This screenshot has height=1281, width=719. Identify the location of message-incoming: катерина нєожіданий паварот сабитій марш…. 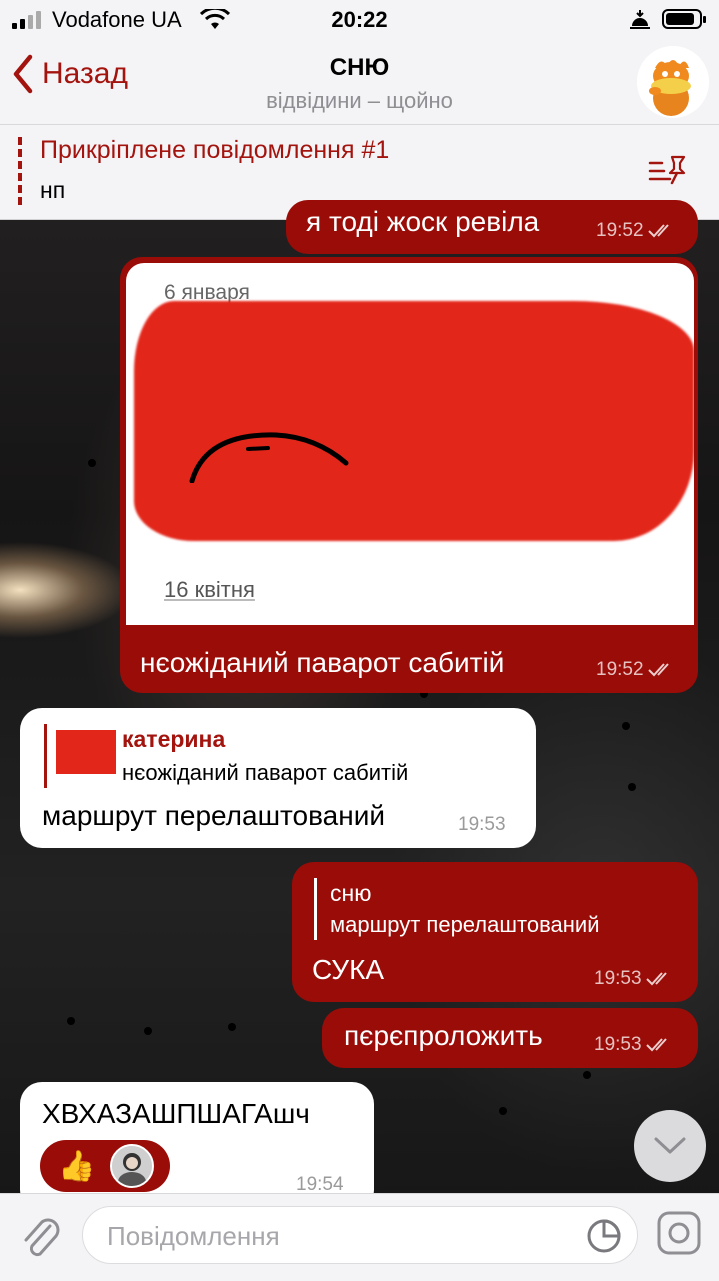
(278, 778).